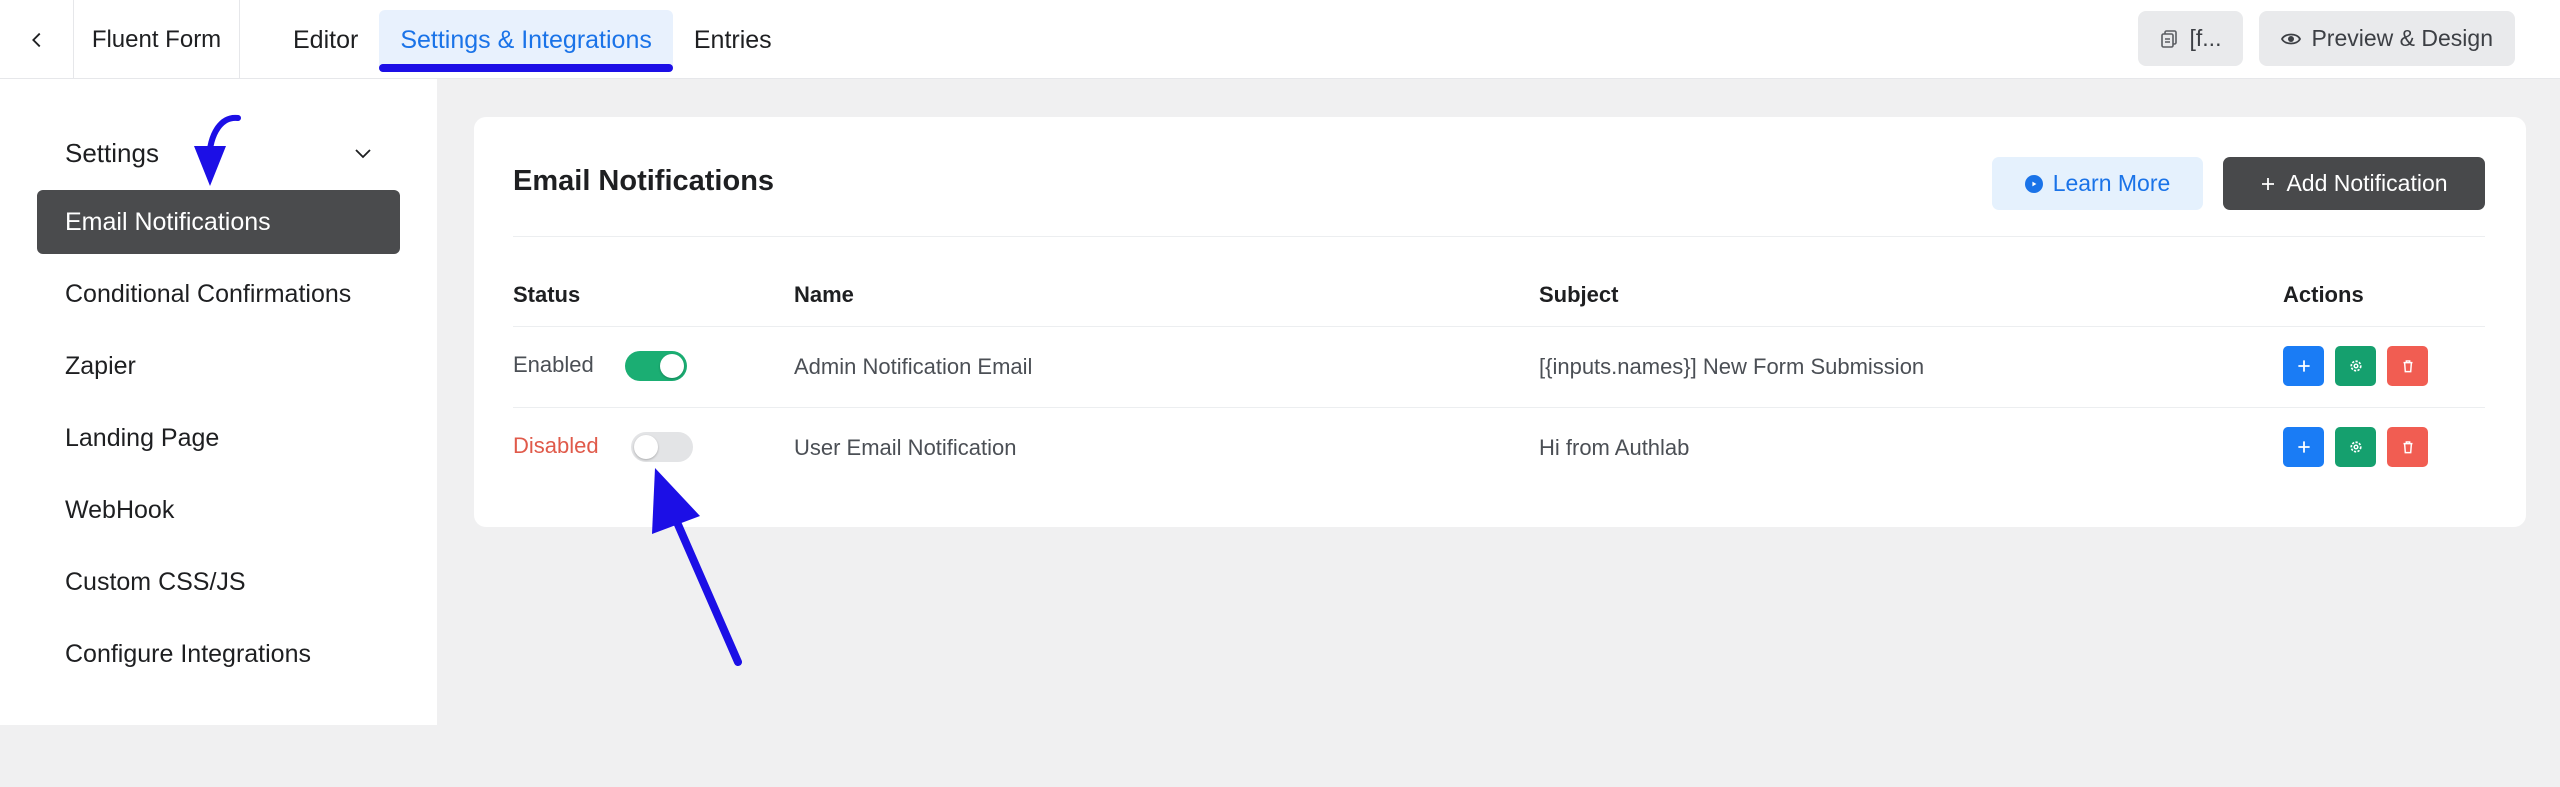 The image size is (2560, 787). Describe the element at coordinates (218, 582) in the screenshot. I see `sidebar-item-custom-css-js: Custom CSS/JS` at that location.